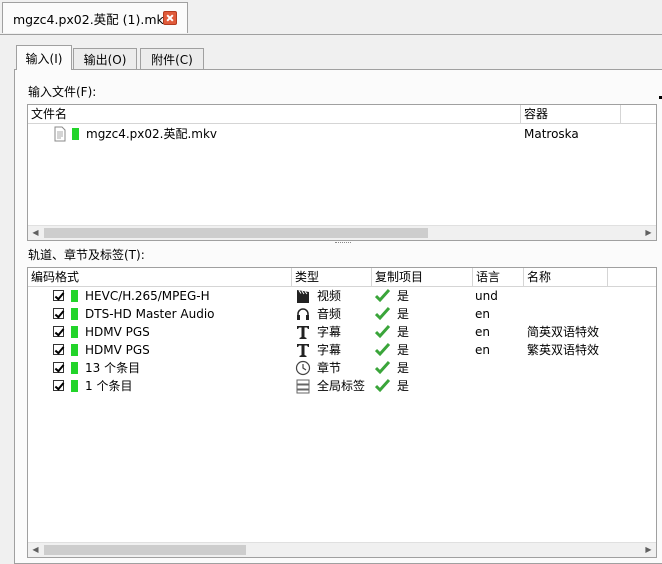 Image resolution: width=662 pixels, height=564 pixels. What do you see at coordinates (147, 296) in the screenshot?
I see `track-codec: HEVC/H.265/MPEG-H` at bounding box center [147, 296].